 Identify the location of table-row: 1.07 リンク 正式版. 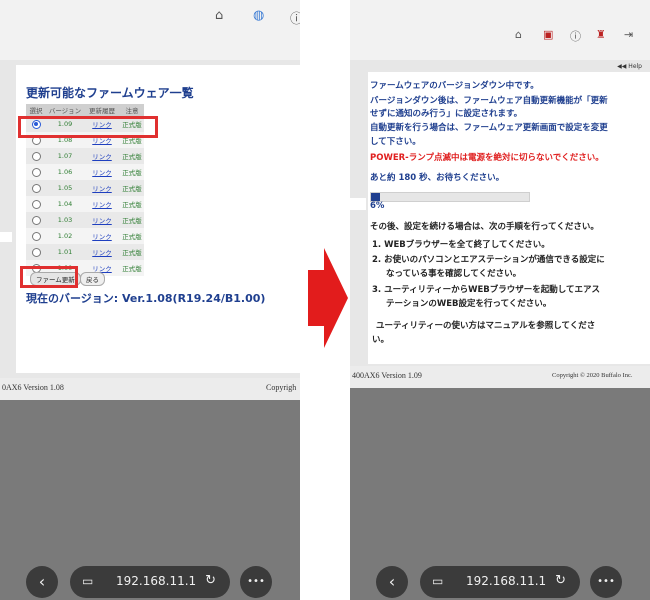
(85, 156).